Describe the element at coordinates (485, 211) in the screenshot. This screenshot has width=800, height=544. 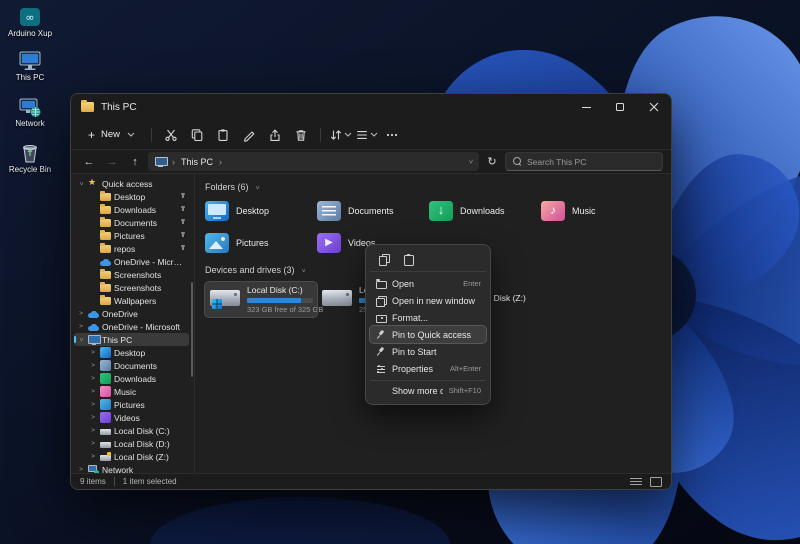
I see `folder-tile: Downloads` at that location.